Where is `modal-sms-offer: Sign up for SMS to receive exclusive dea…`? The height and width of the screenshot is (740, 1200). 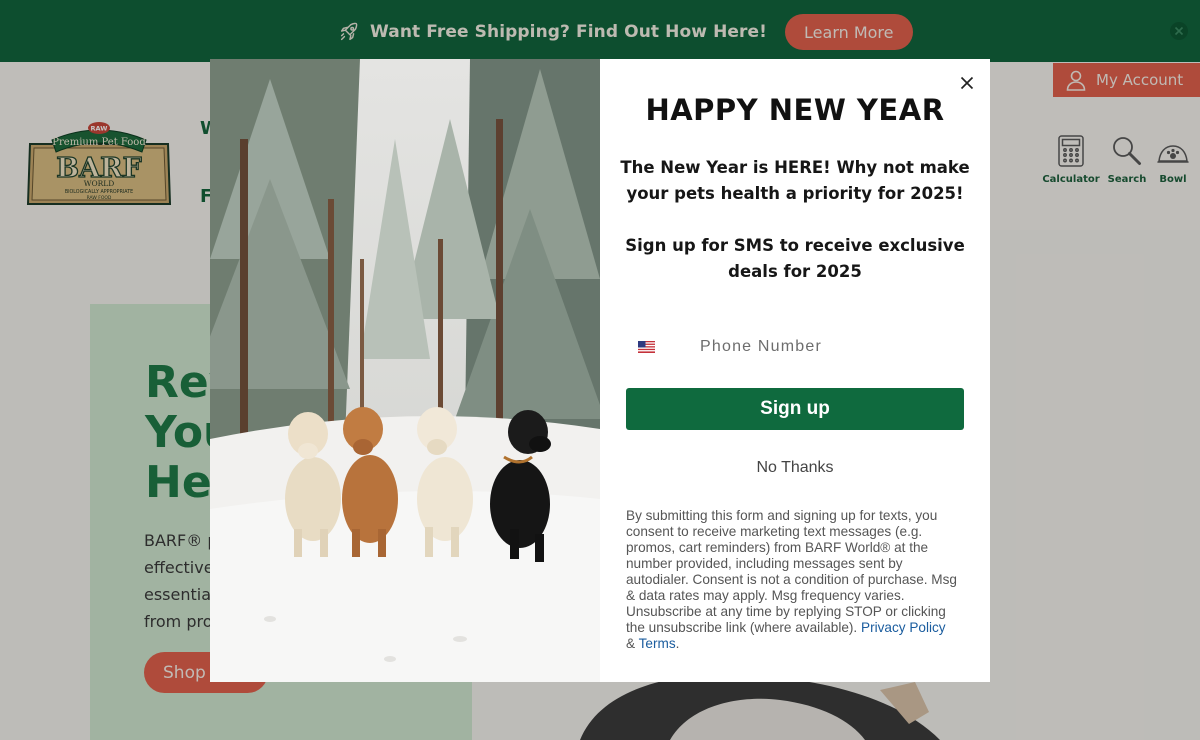
modal-sms-offer: Sign up for SMS to receive exclusive dea… is located at coordinates (795, 258).